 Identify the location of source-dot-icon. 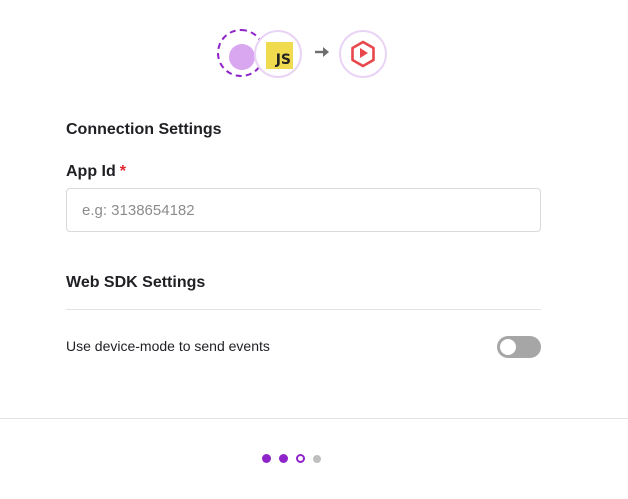
(242, 57).